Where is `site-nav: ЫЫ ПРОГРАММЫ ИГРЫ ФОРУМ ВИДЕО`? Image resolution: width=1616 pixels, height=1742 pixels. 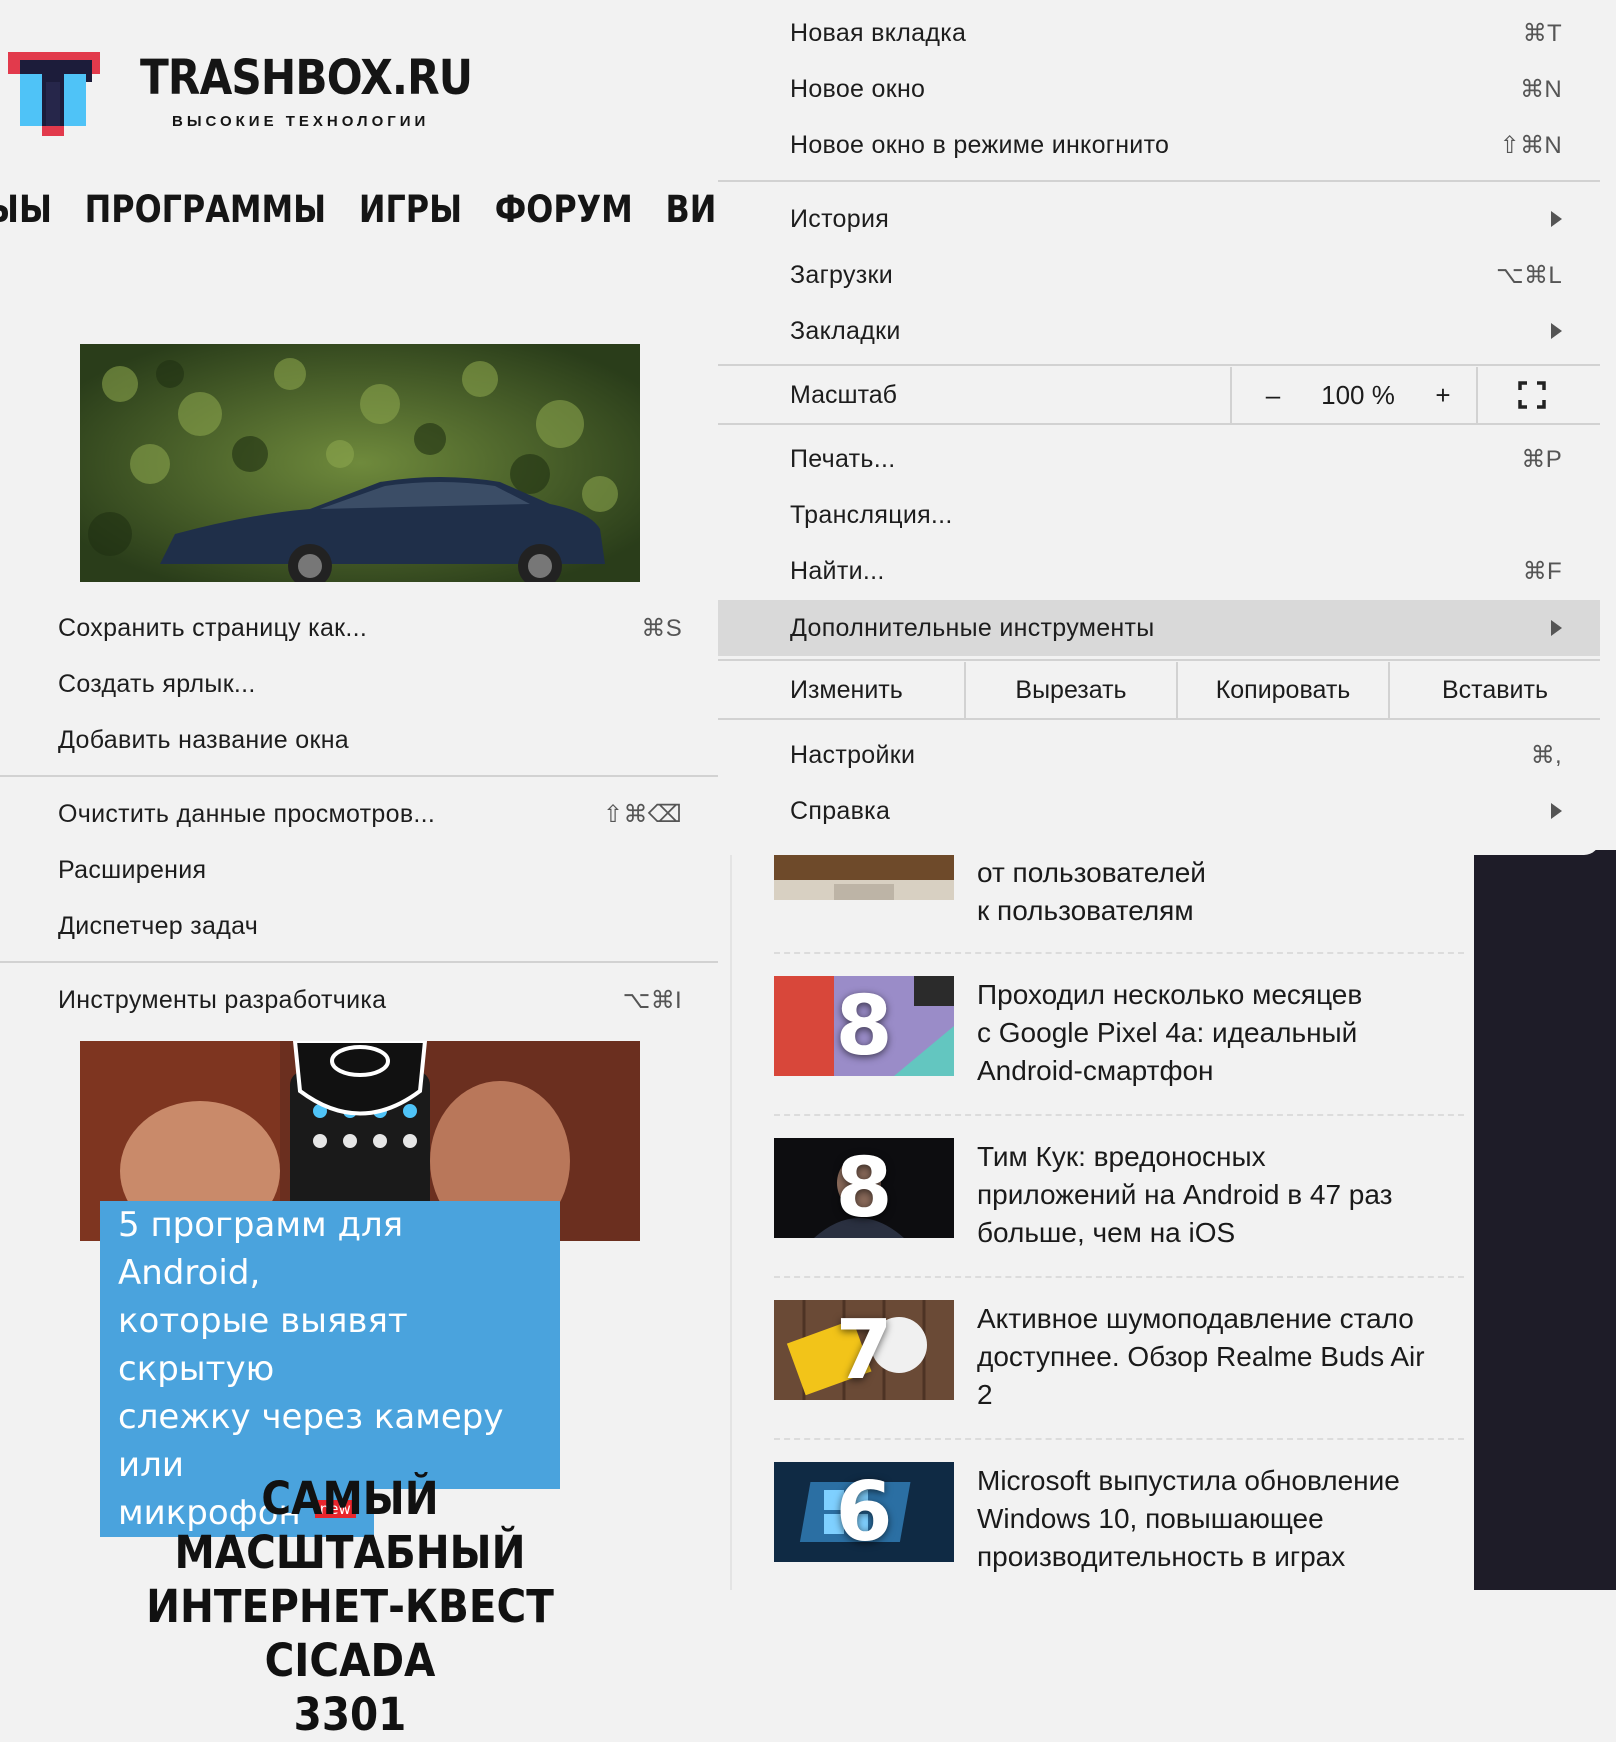 site-nav: ЫЫ ПРОГРАММЫ ИГРЫ ФОРУМ ВИДЕО is located at coordinates (359, 210).